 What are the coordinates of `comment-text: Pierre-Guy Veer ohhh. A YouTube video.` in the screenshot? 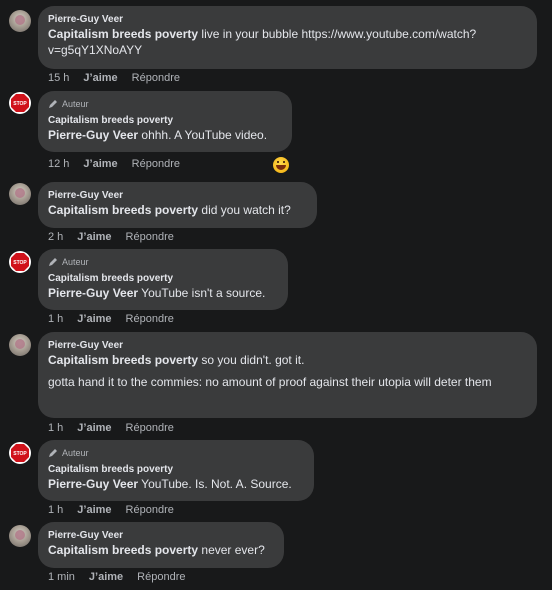 It's located at (164, 135).